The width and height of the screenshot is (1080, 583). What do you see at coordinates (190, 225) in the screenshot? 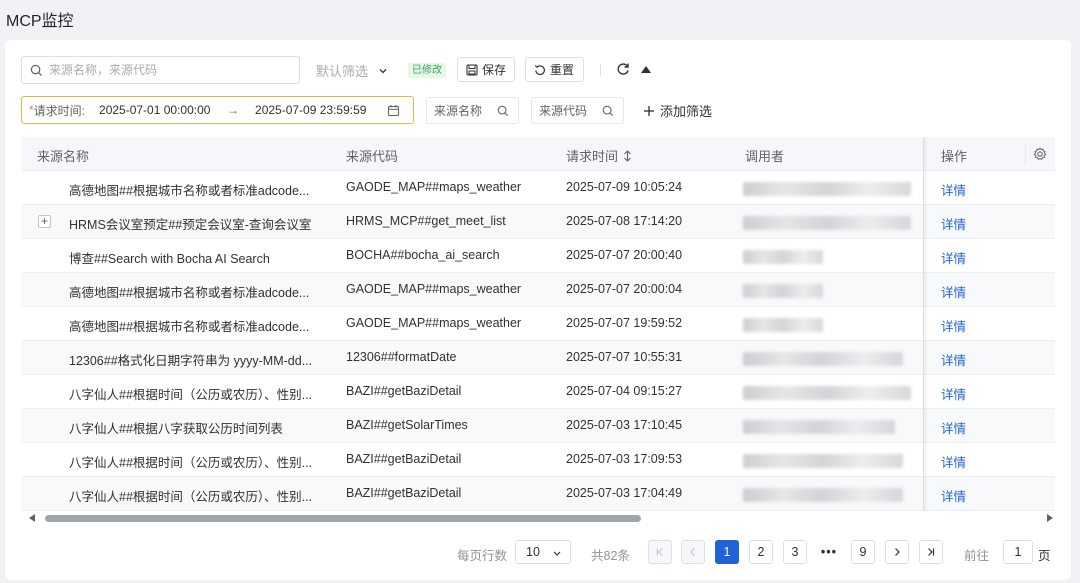
I see `cell-source-name: HRMS会议室预定##预定会议室-查询会议室` at bounding box center [190, 225].